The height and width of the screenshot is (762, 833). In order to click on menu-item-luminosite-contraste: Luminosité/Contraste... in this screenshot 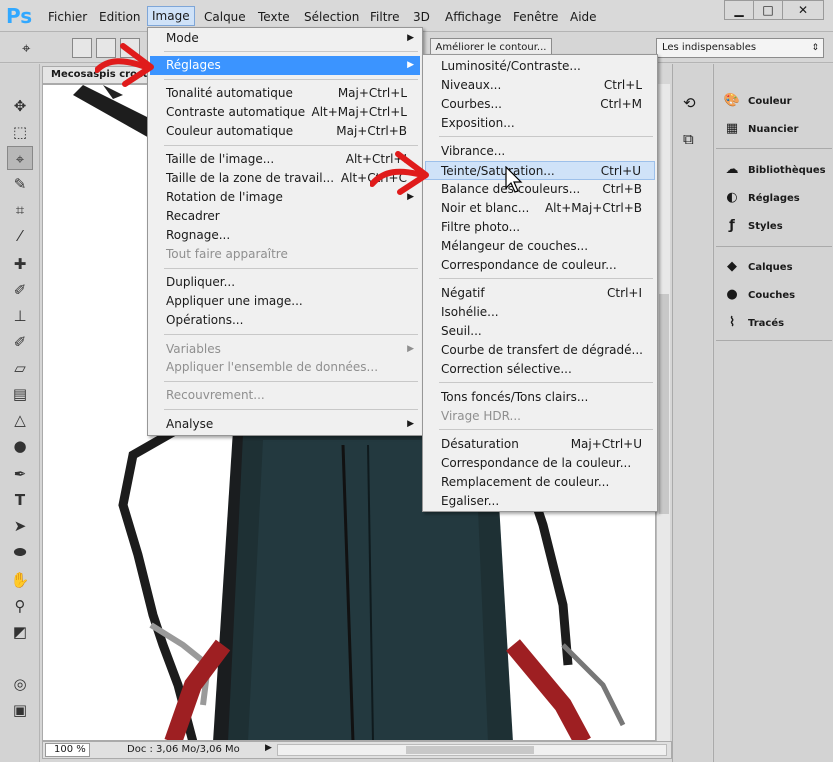, I will do `click(540, 66)`.